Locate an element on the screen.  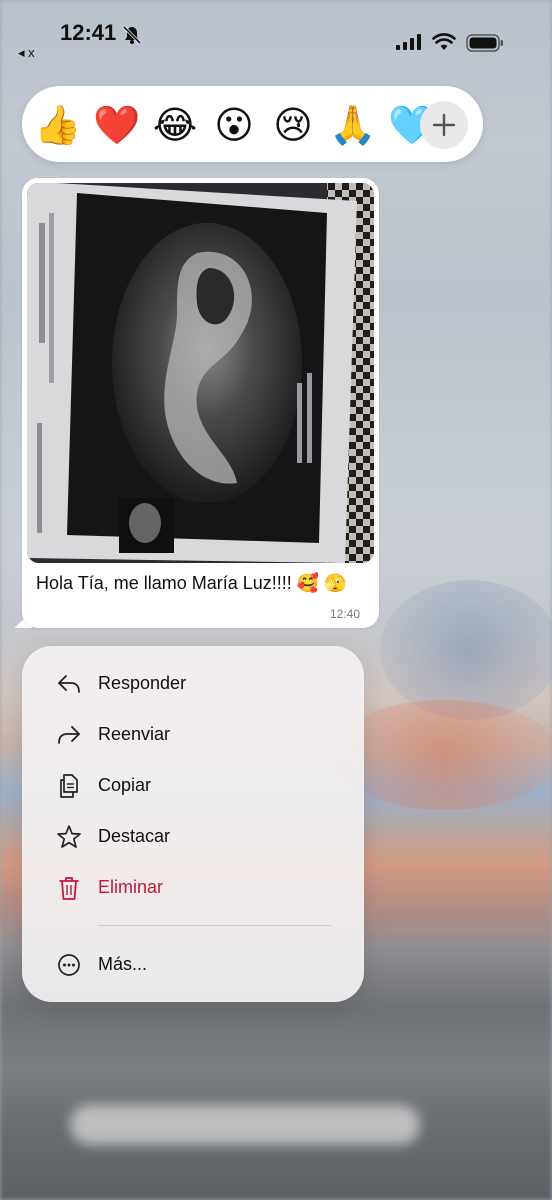
message-text: Hola Tía, me llamo María Luz!!!! 🥰 🫣 is located at coordinates (191, 583).